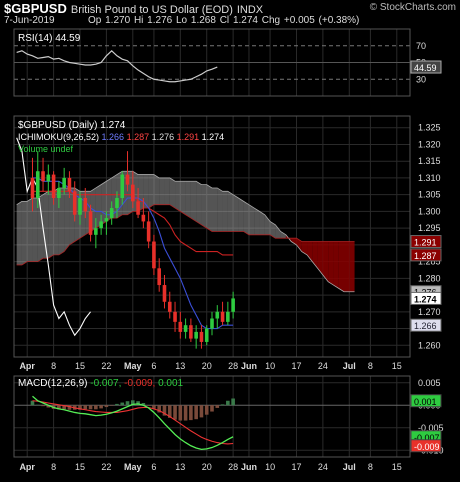 Image resolution: width=460 pixels, height=482 pixels. Describe the element at coordinates (49, 38) in the screenshot. I see `rsi-legend: RSI(14) 44.59` at that location.